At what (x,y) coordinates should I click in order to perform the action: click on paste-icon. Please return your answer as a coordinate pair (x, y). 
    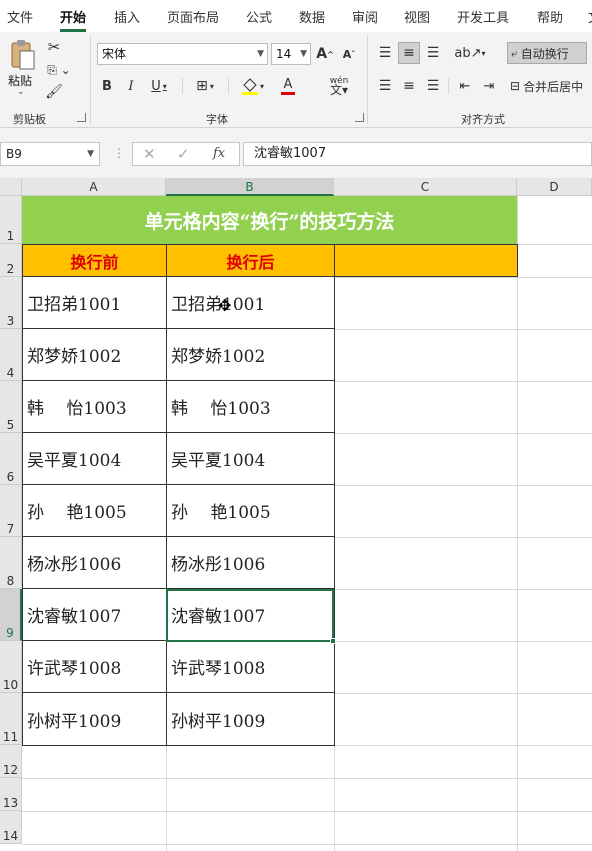
    Looking at the image, I should click on (23, 55).